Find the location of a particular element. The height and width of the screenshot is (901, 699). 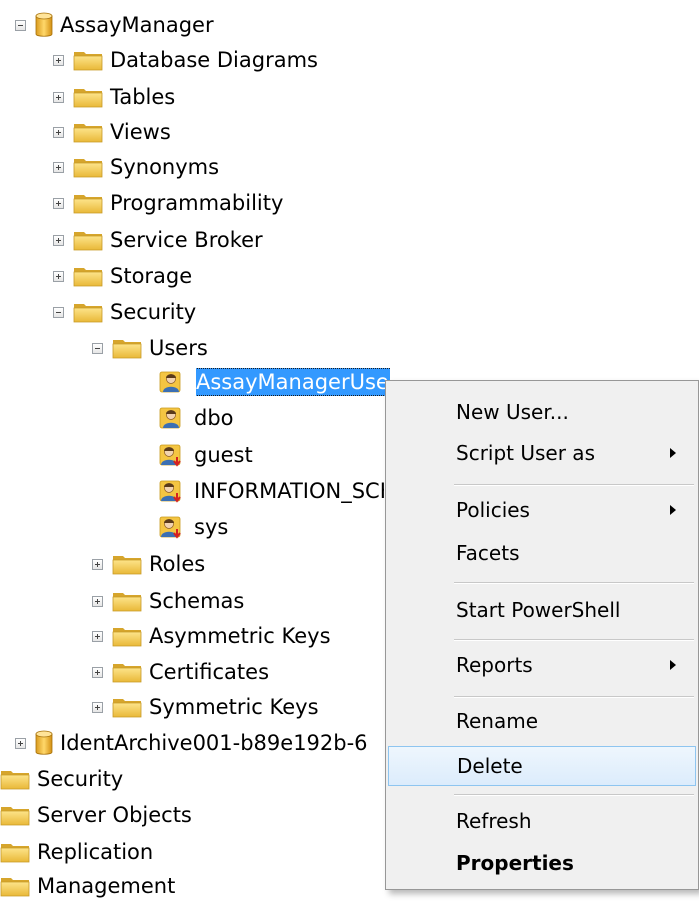

menu-item-properties: Properties is located at coordinates (542, 863).